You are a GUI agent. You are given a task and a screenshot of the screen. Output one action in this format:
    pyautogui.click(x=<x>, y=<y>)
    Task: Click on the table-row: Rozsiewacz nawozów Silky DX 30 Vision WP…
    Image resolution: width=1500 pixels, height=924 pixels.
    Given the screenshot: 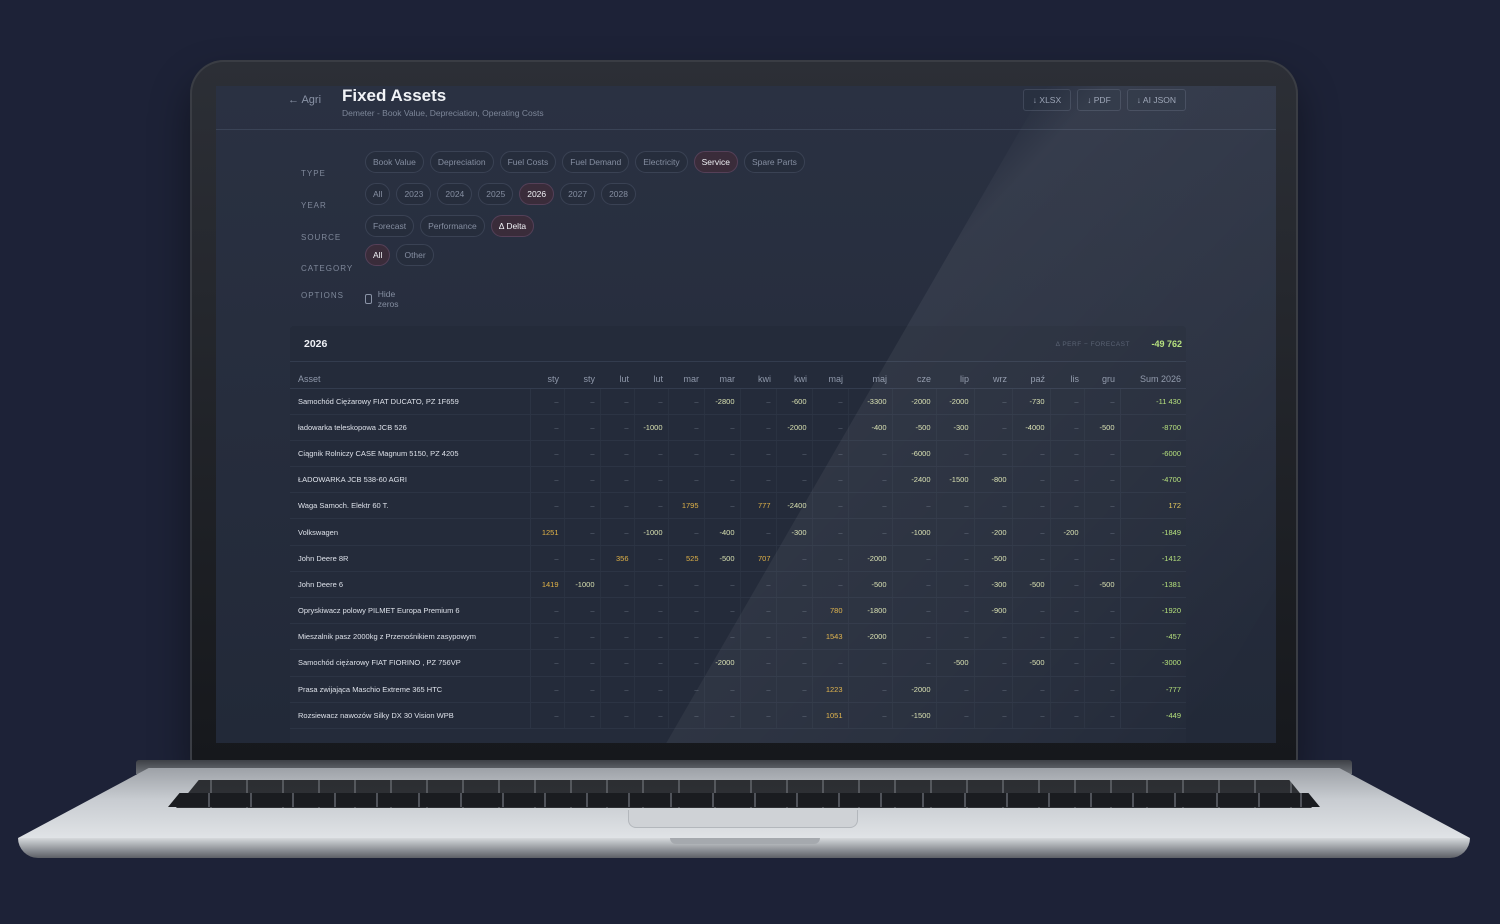 What is the action you would take?
    pyautogui.click(x=738, y=715)
    